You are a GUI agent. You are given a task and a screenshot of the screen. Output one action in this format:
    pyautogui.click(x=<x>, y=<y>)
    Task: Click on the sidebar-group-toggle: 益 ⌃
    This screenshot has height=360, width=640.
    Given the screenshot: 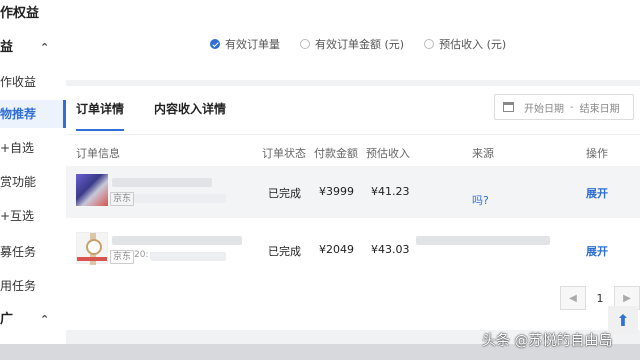 What is the action you would take?
    pyautogui.click(x=33, y=48)
    